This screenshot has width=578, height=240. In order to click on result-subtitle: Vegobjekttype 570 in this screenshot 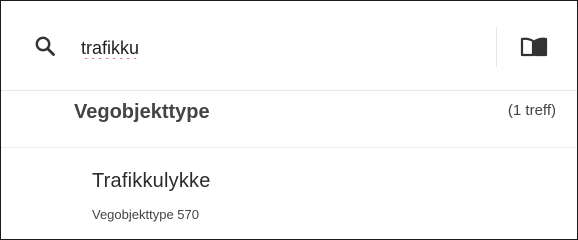, I will do `click(145, 214)`.